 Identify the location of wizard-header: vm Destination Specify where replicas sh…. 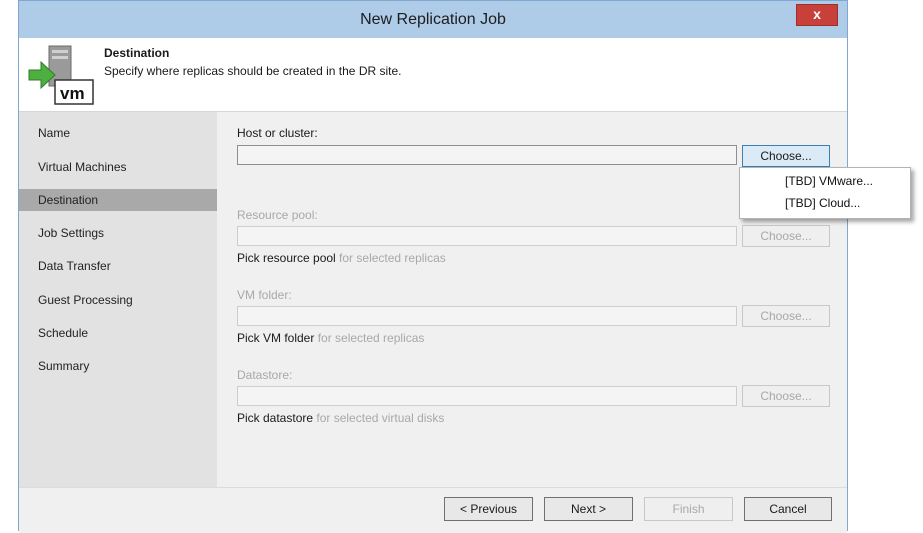
(433, 75).